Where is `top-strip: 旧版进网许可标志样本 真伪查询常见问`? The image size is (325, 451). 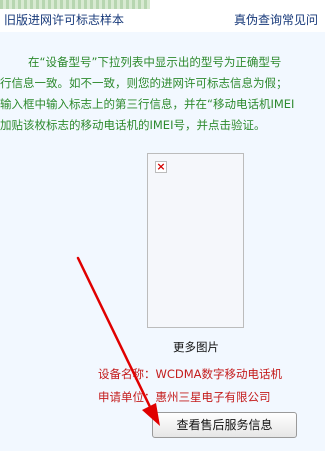
top-strip: 旧版进网许可标志样本 真伪查询常见问 is located at coordinates (162, 16).